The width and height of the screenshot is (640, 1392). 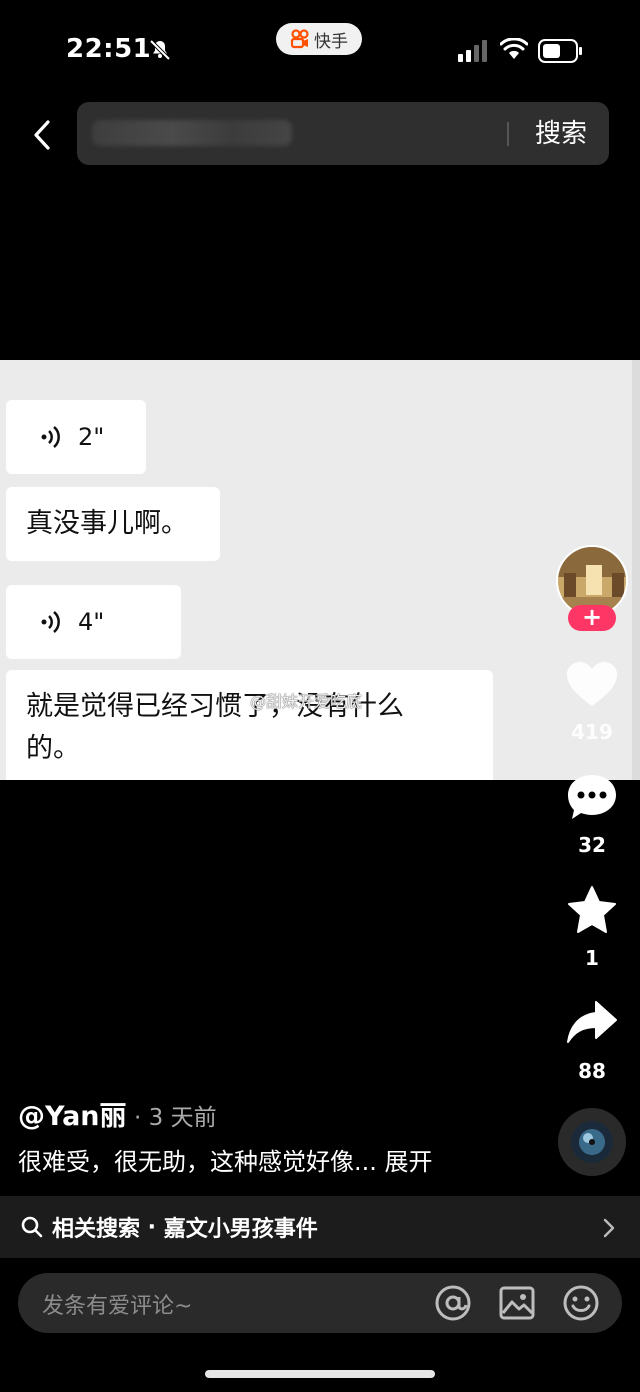 What do you see at coordinates (472, 51) in the screenshot?
I see `signal-icon` at bounding box center [472, 51].